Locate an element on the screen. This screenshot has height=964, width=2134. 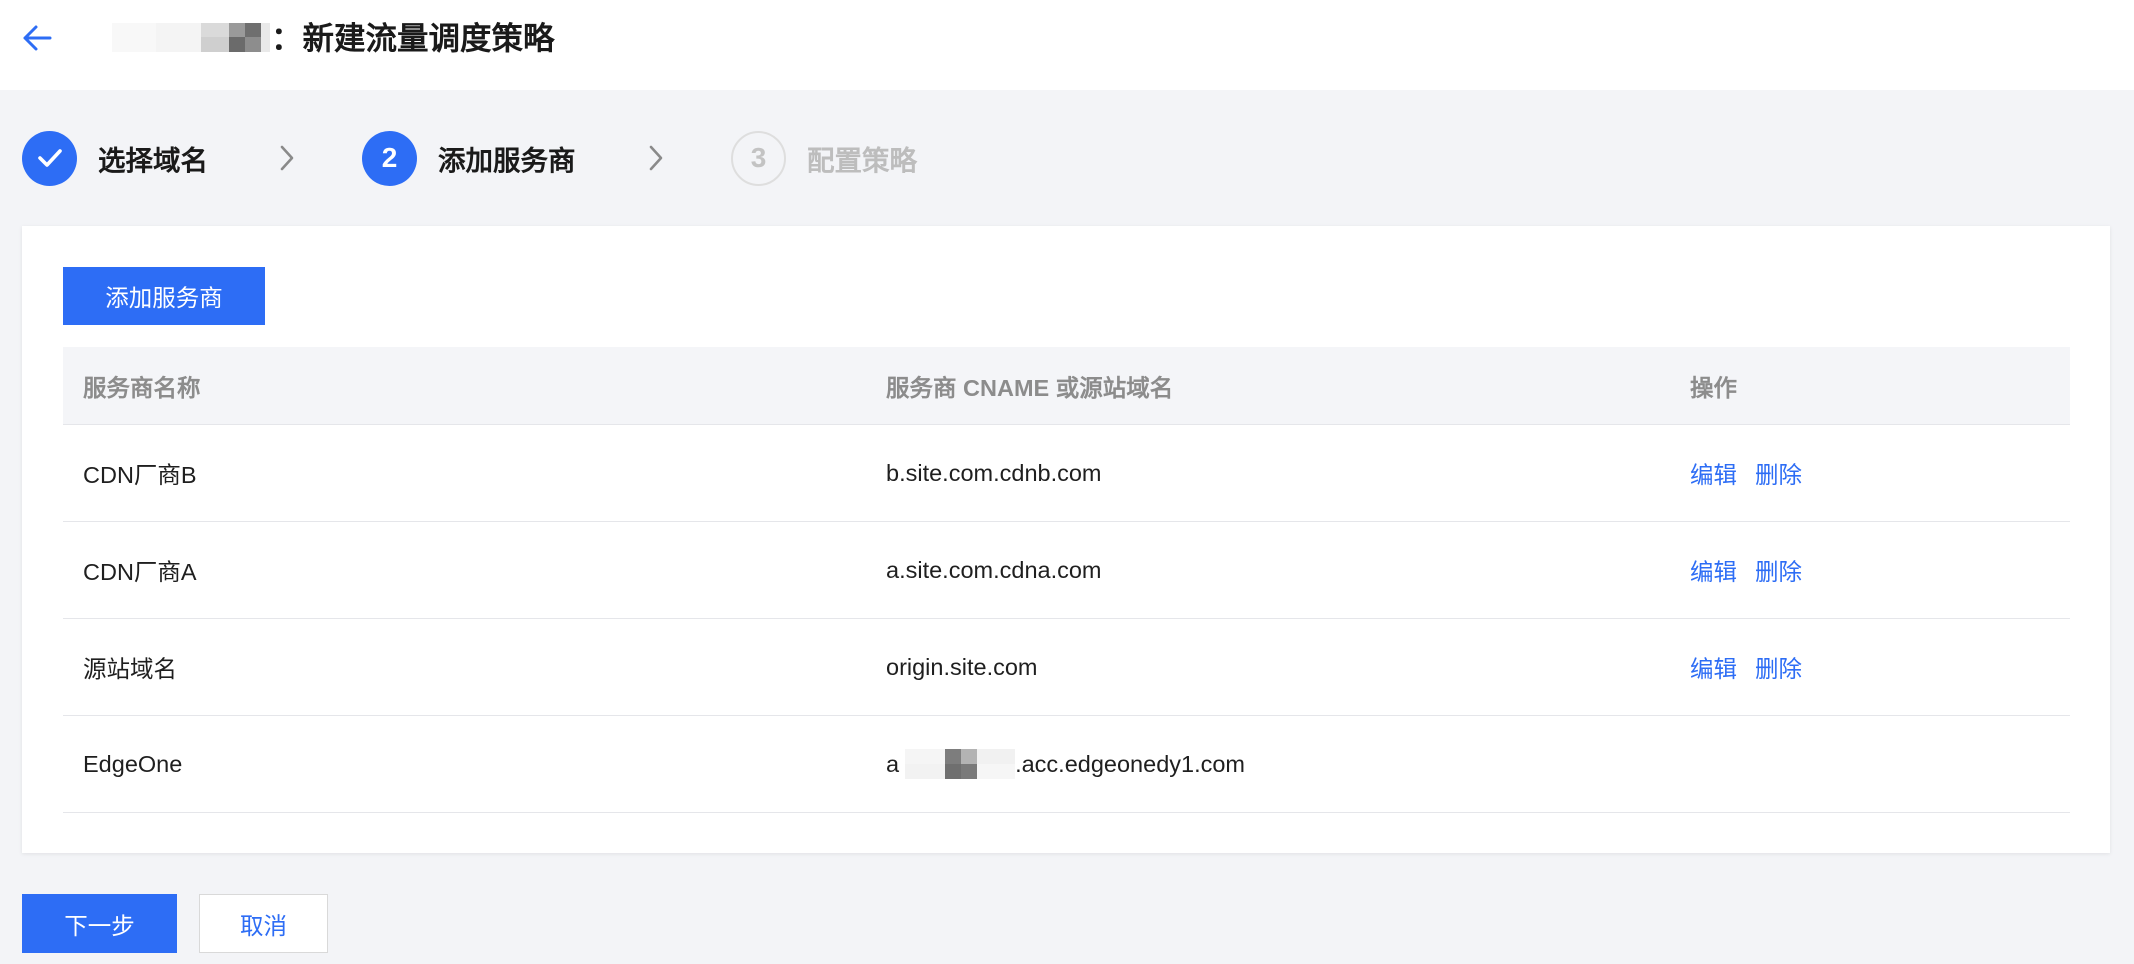
check-icon is located at coordinates (49, 158).